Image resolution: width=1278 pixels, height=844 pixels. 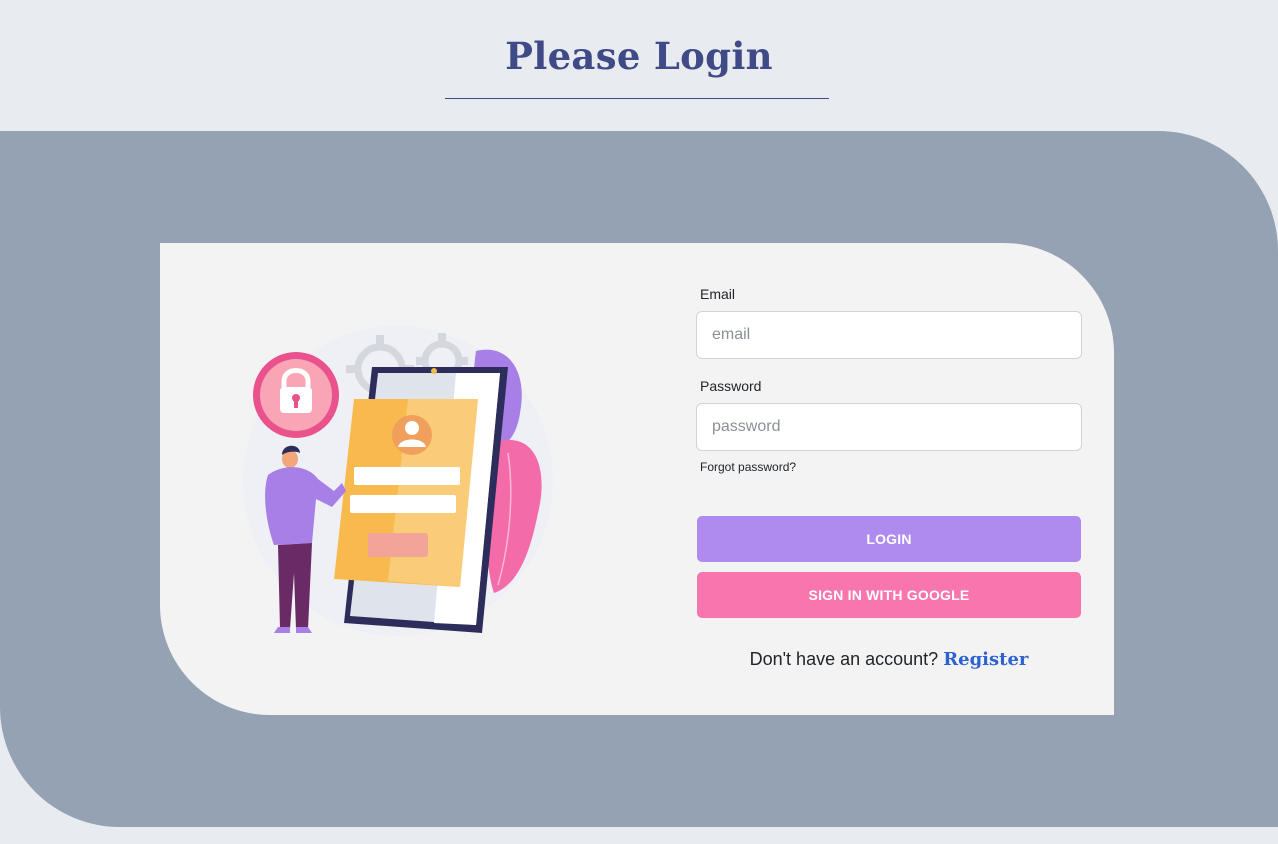 What do you see at coordinates (296, 395) in the screenshot?
I see `padlock-icon` at bounding box center [296, 395].